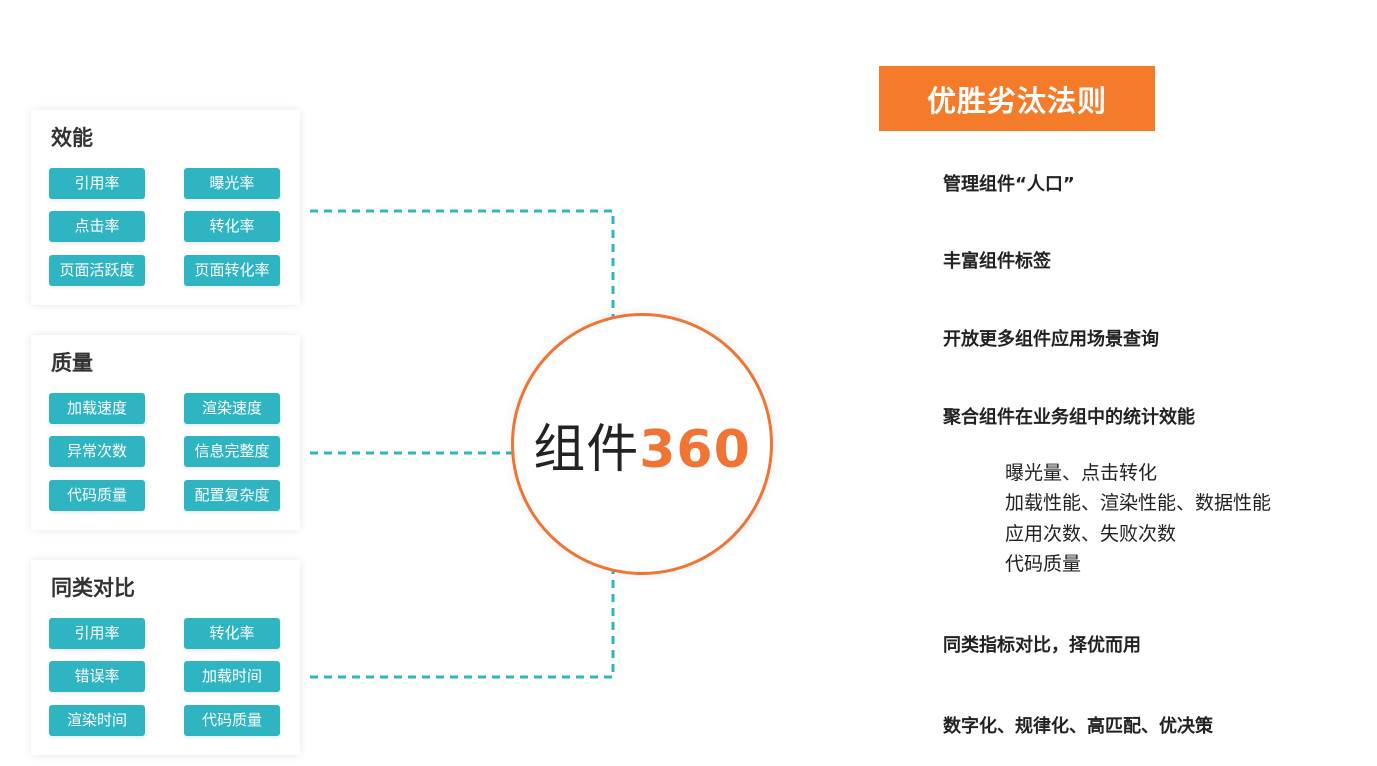 The width and height of the screenshot is (1377, 766). Describe the element at coordinates (1017, 98) in the screenshot. I see `rules-banner: 优胜劣汰法则` at that location.